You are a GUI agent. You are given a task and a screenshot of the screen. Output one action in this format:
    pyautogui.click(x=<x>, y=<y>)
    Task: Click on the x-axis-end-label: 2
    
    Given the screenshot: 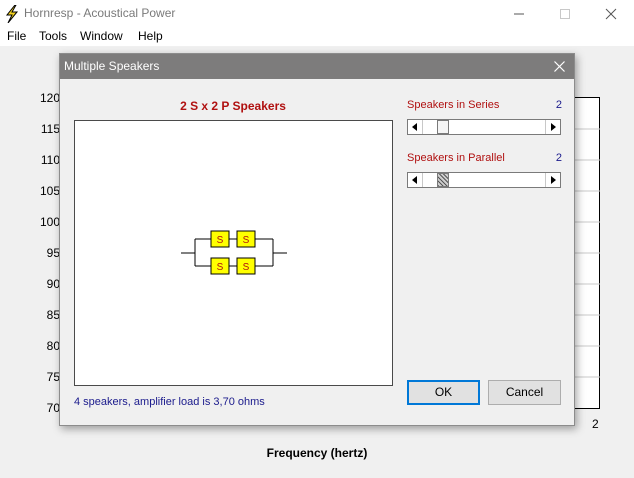 What is the action you would take?
    pyautogui.click(x=595, y=424)
    